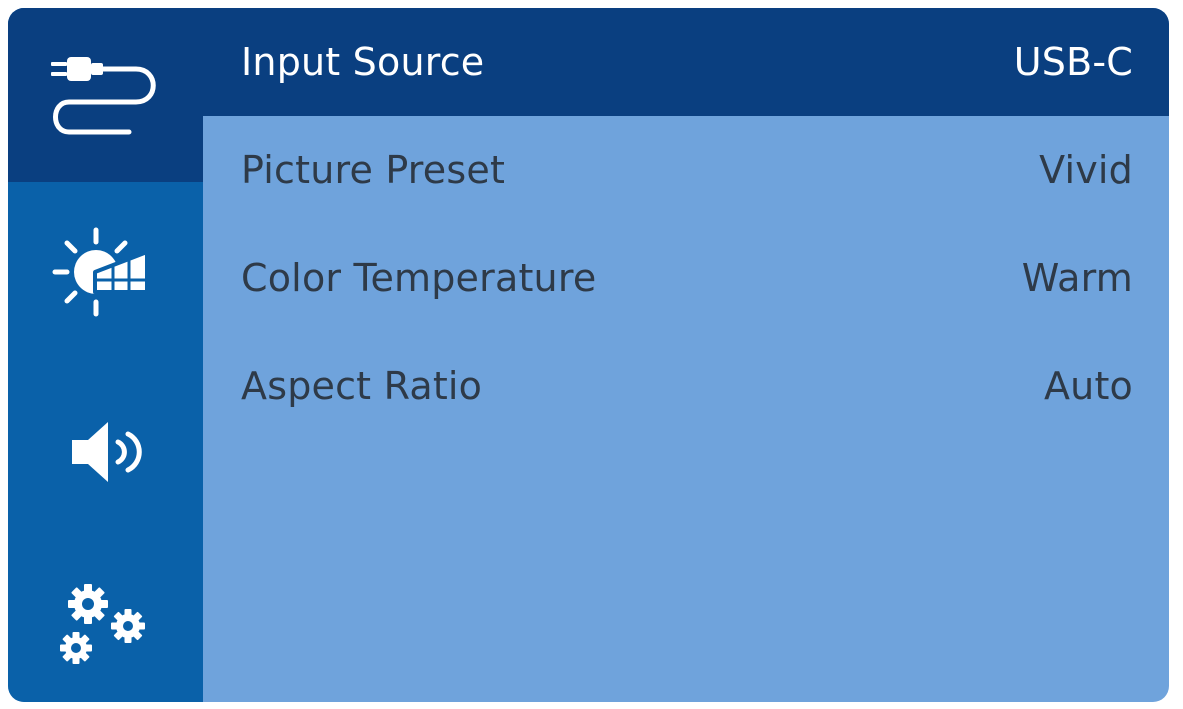 Image resolution: width=1183 pixels, height=709 pixels. Describe the element at coordinates (1088, 386) in the screenshot. I see `menu-row-value: Auto` at that location.